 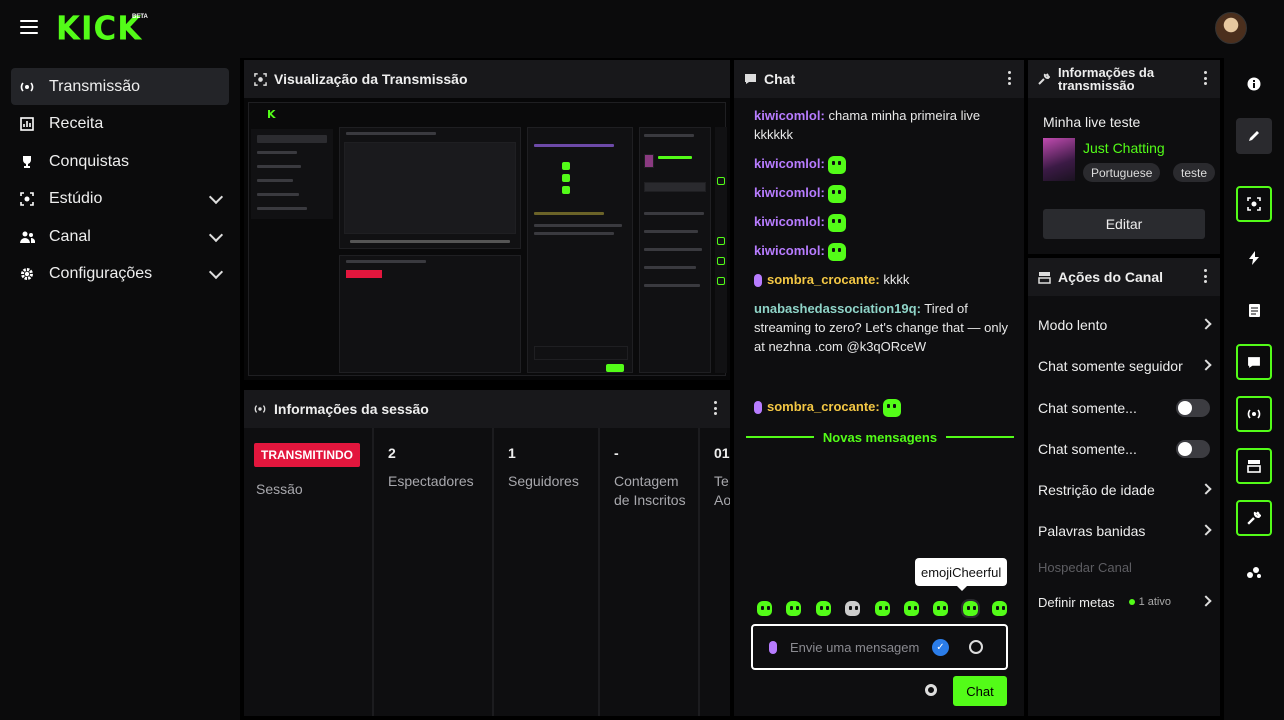 What do you see at coordinates (27, 124) in the screenshot?
I see `chart-icon` at bounding box center [27, 124].